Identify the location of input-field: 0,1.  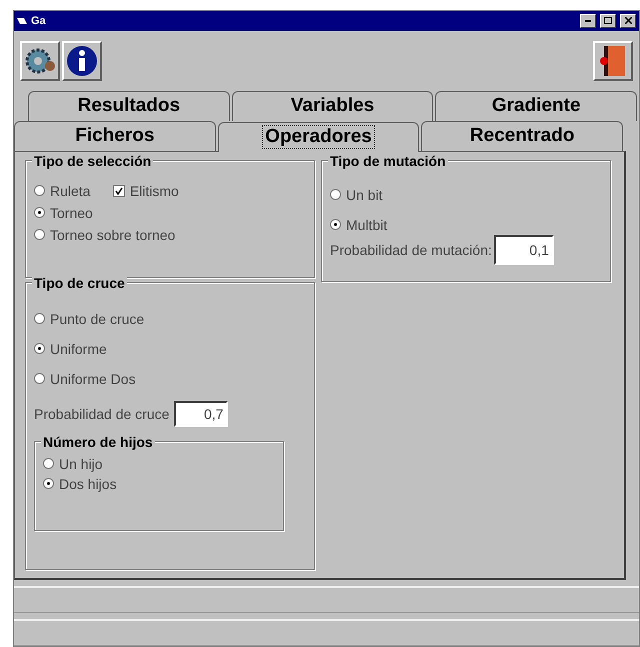
(524, 249).